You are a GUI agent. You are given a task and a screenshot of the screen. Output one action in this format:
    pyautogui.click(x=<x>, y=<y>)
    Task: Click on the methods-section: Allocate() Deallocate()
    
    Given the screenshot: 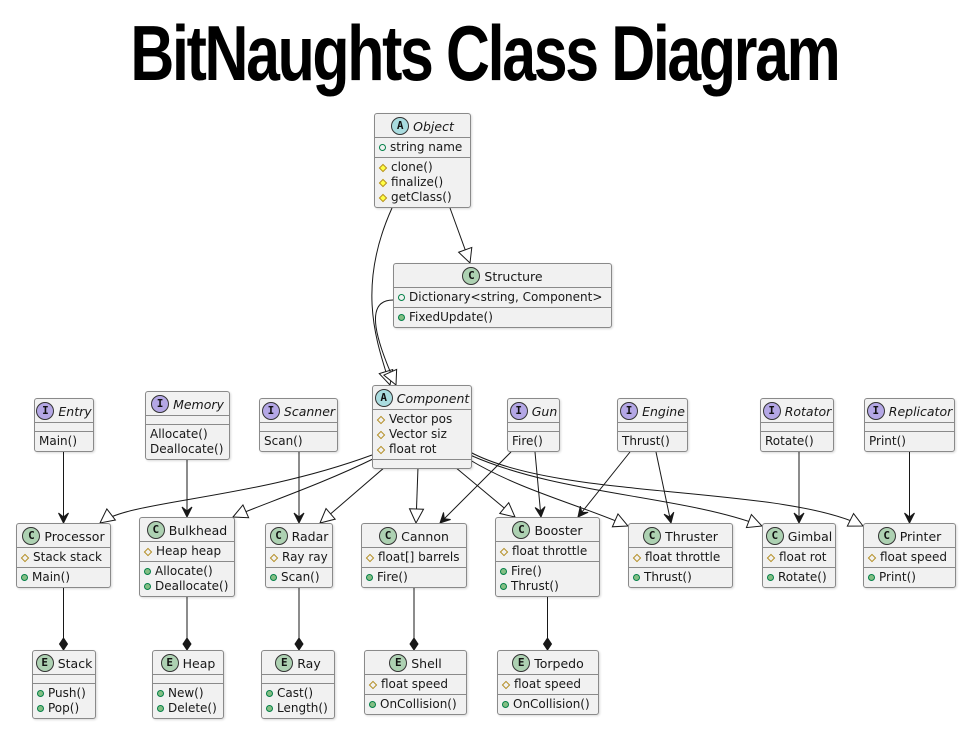 What is the action you would take?
    pyautogui.click(x=187, y=441)
    